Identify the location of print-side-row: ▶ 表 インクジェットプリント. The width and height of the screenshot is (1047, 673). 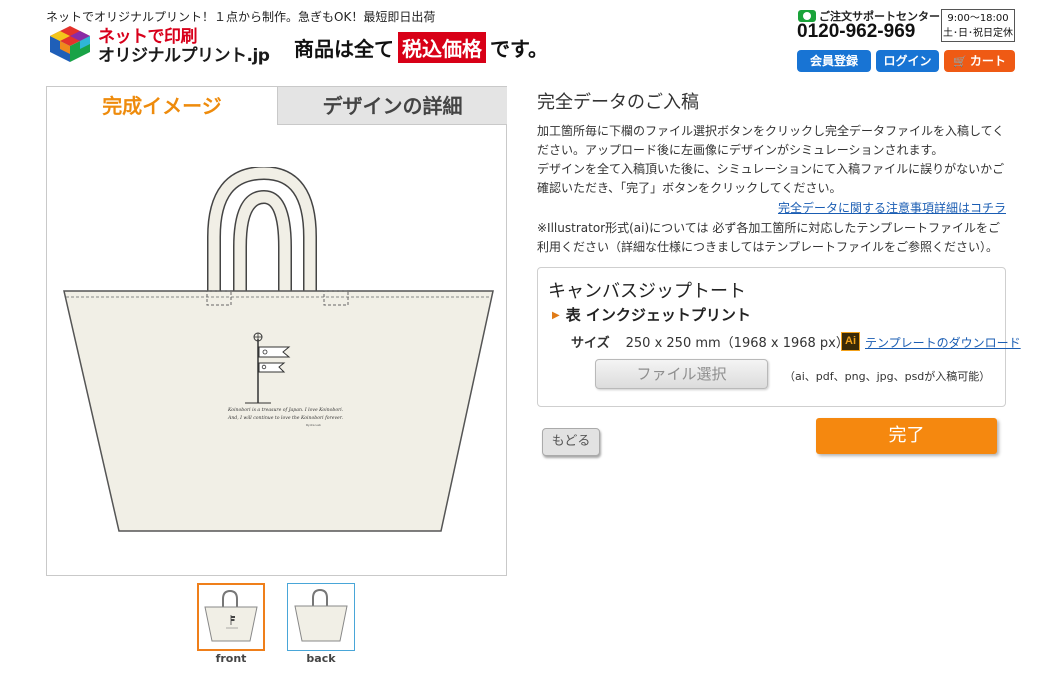
(651, 314).